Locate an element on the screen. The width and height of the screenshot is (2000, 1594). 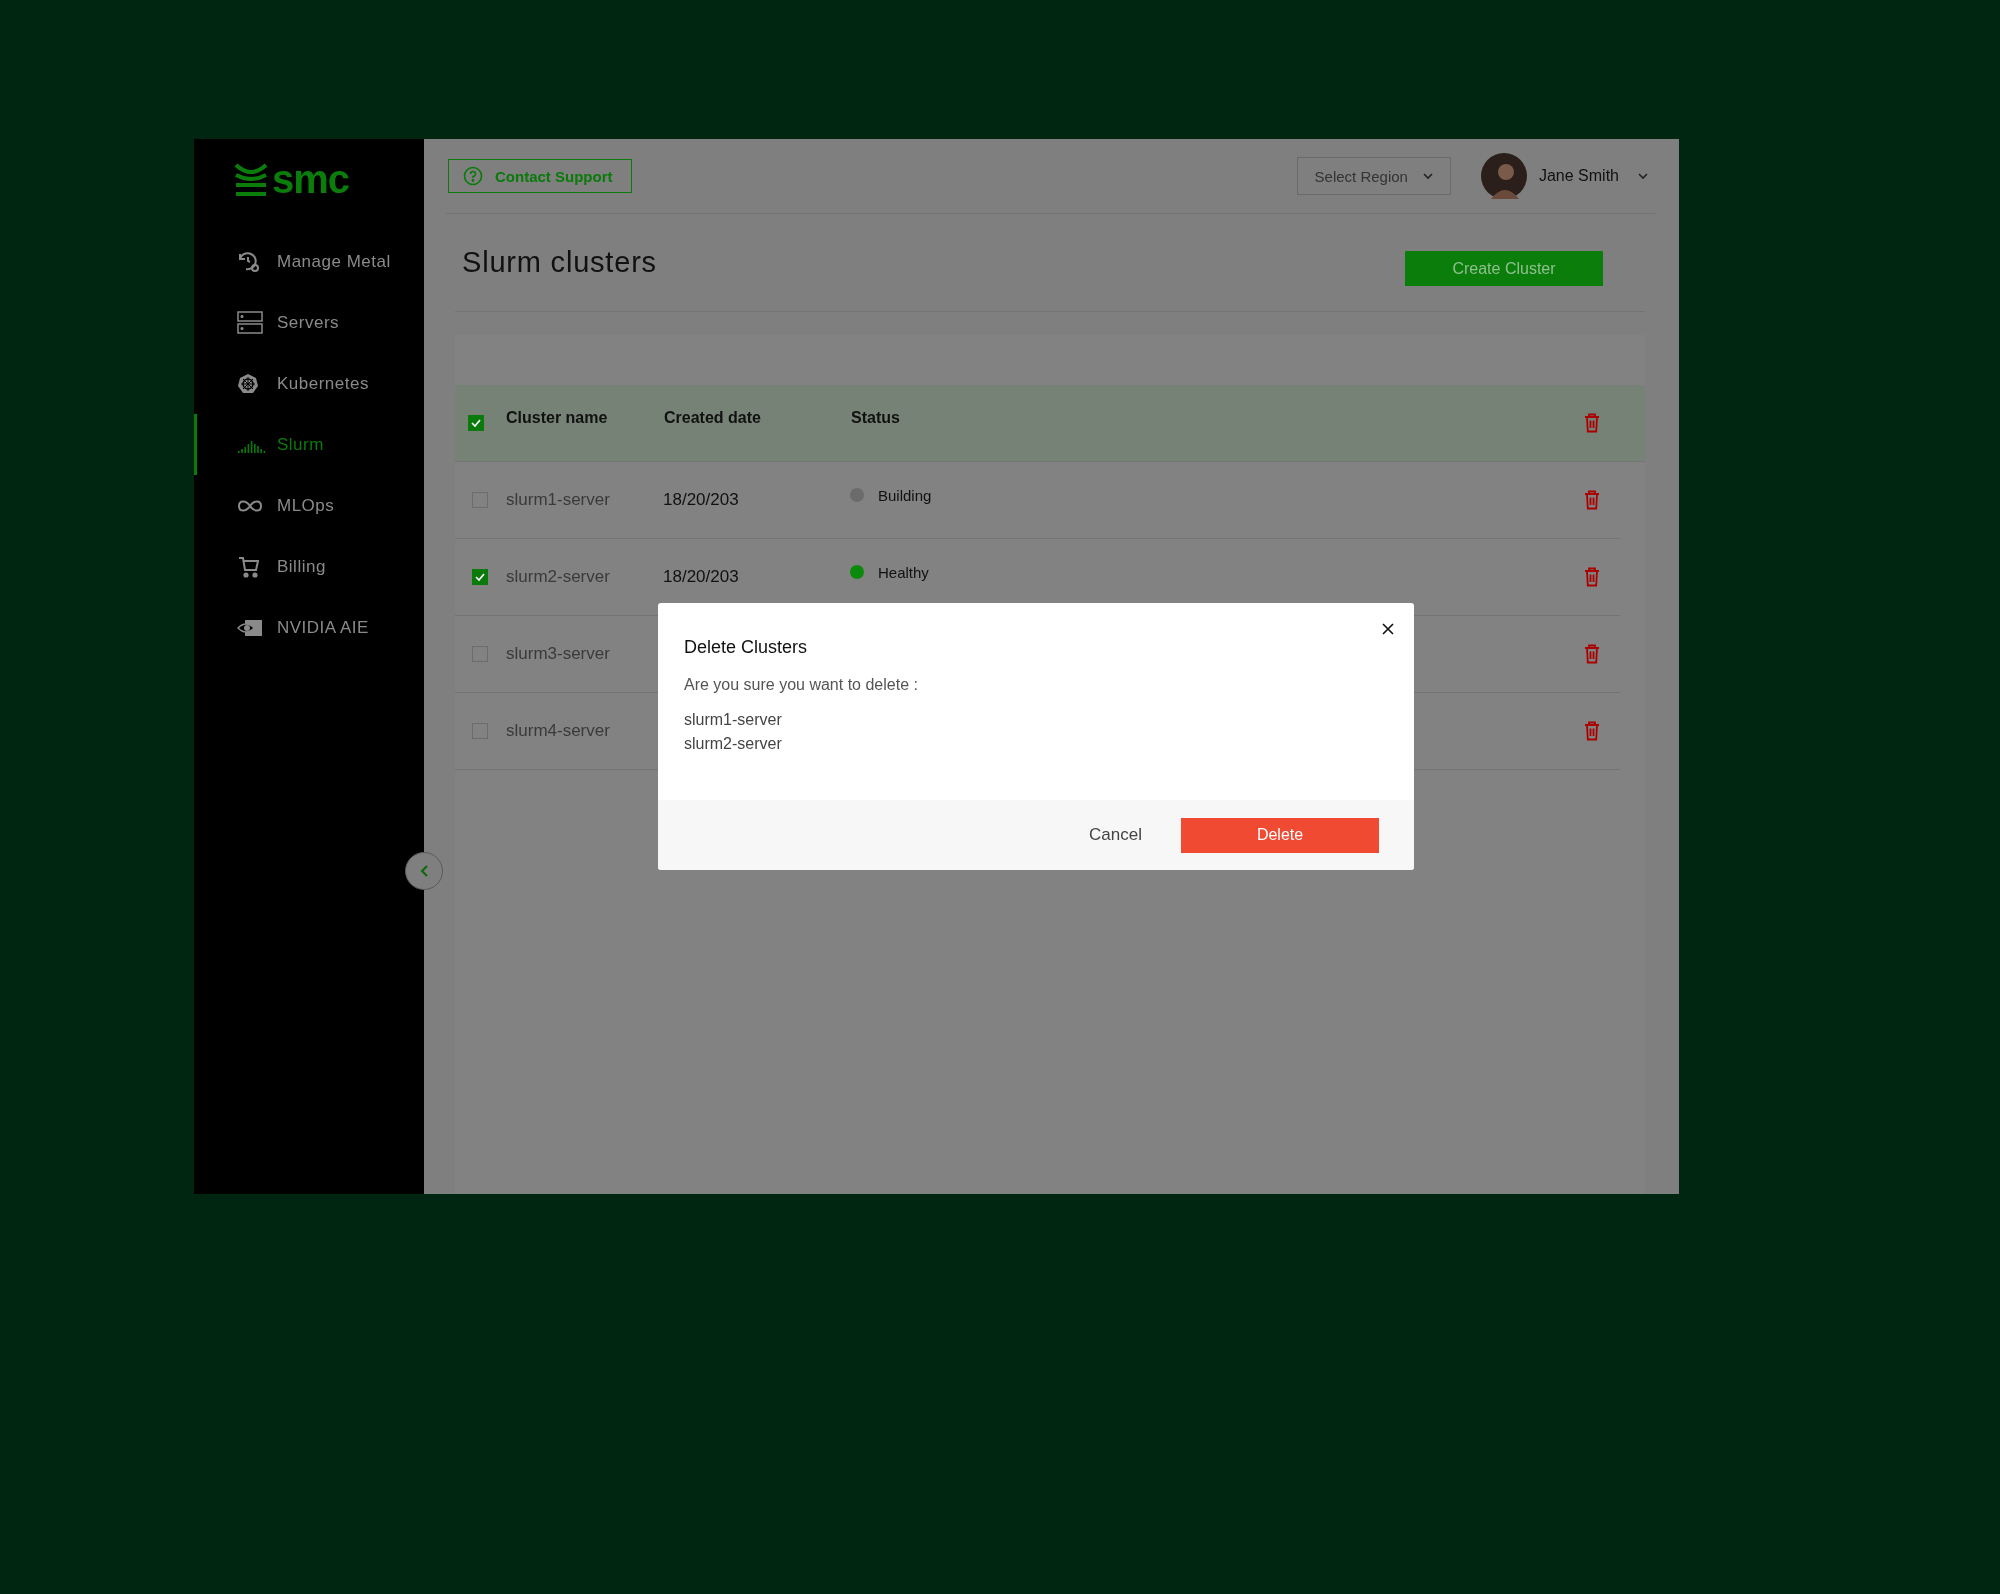
cancel-button: Cancel is located at coordinates (1115, 835).